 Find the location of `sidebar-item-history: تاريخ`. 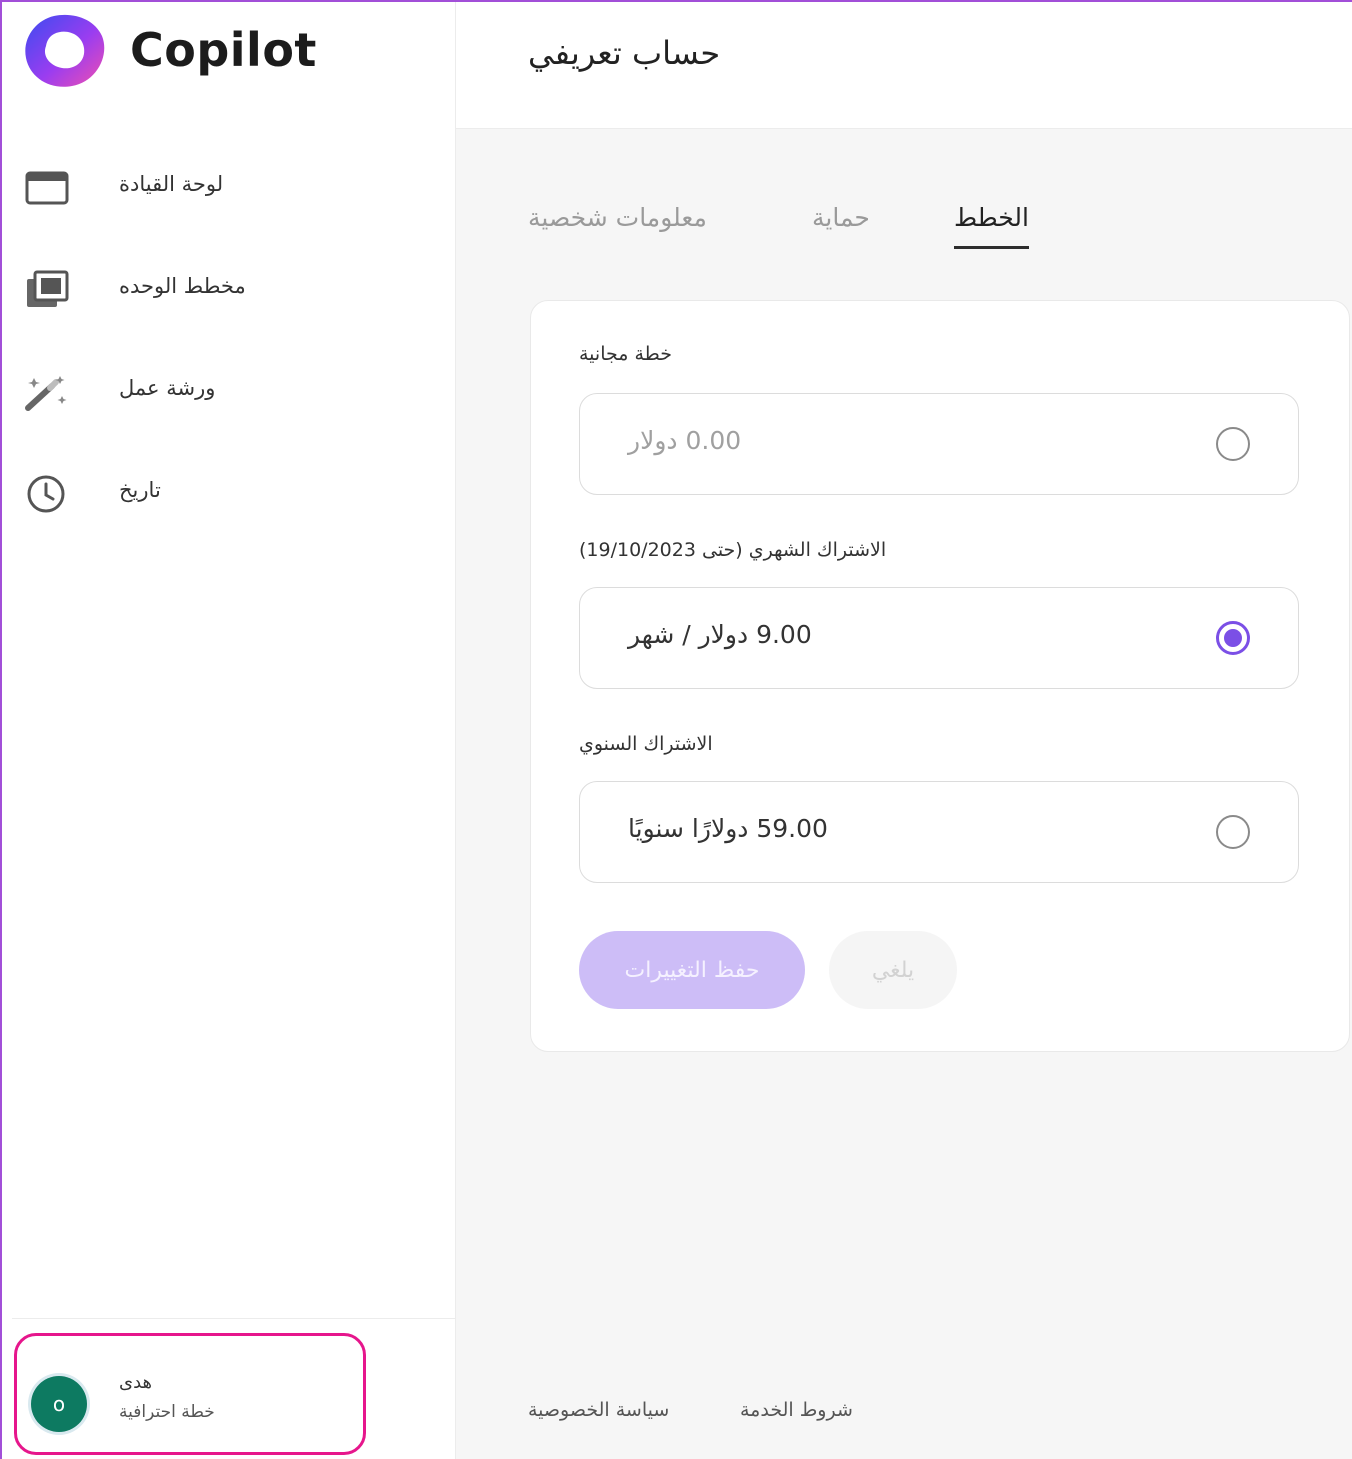

sidebar-item-history: تاريخ is located at coordinates (224, 496).